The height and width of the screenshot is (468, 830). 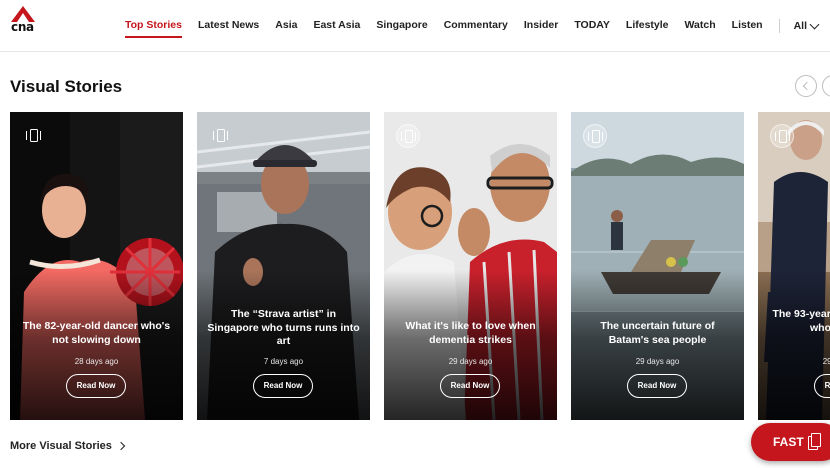 I want to click on nav-divider, so click(x=779, y=26).